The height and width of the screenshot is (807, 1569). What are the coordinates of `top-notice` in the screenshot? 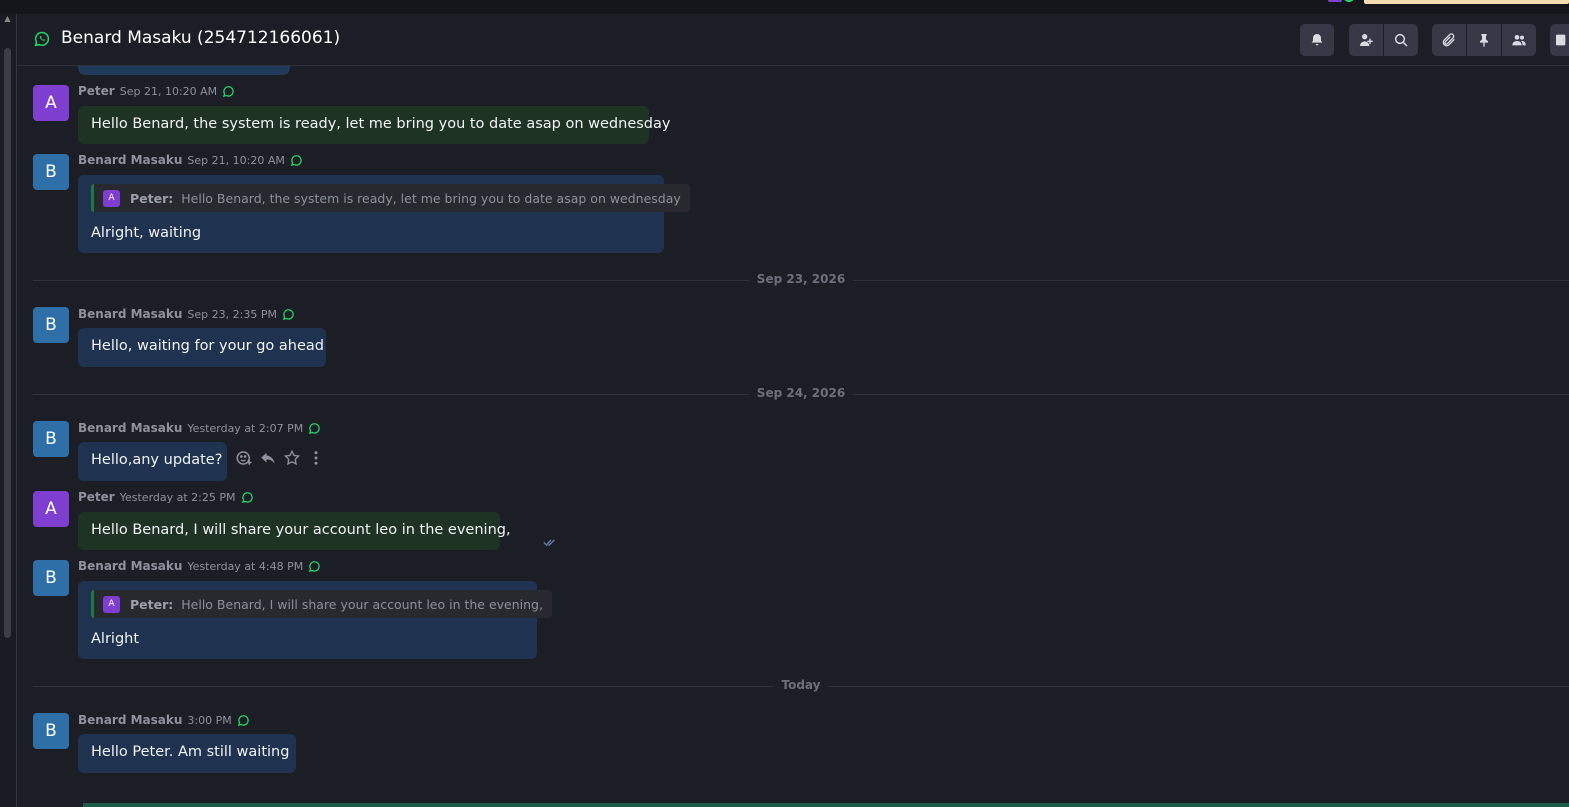 It's located at (1466, 2).